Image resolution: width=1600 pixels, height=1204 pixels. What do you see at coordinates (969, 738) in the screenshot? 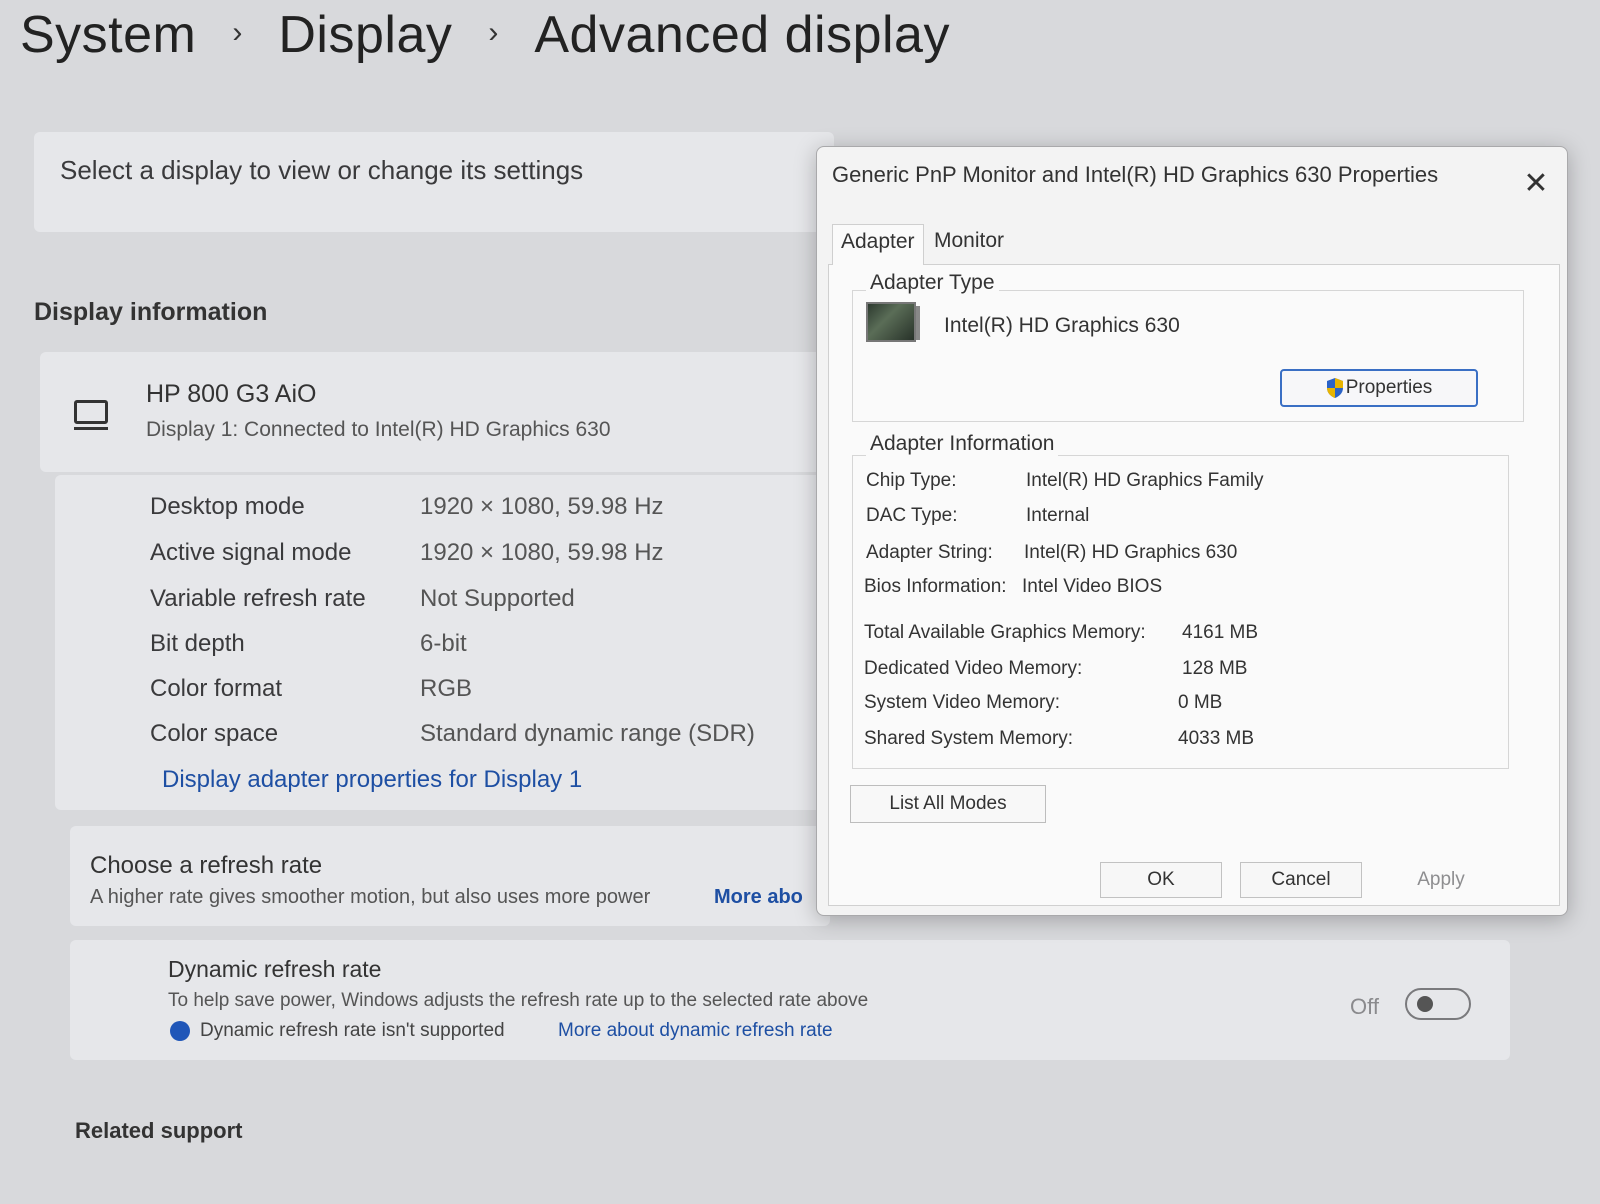
I see `memory-label: Shared System Memory:` at bounding box center [969, 738].